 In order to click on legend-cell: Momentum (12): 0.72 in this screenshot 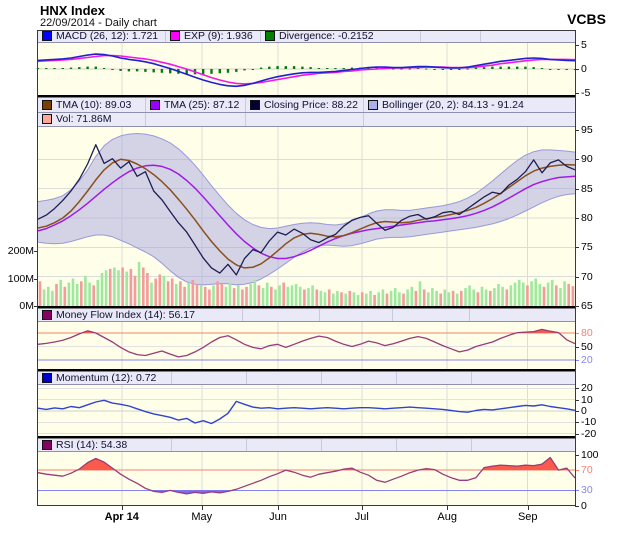, I will do `click(105, 377)`.